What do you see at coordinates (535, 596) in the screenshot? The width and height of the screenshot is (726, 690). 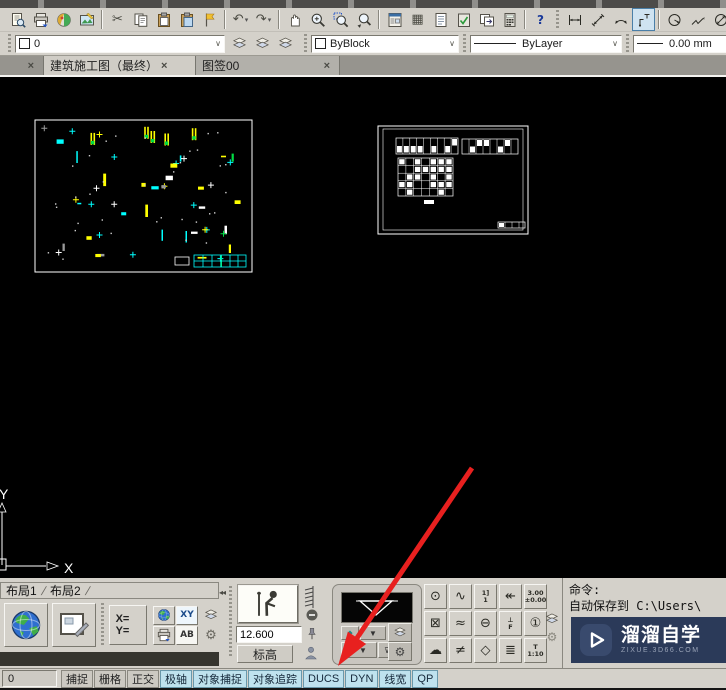 I see `elevation-symbol-button: 3.00 ±0.00` at bounding box center [535, 596].